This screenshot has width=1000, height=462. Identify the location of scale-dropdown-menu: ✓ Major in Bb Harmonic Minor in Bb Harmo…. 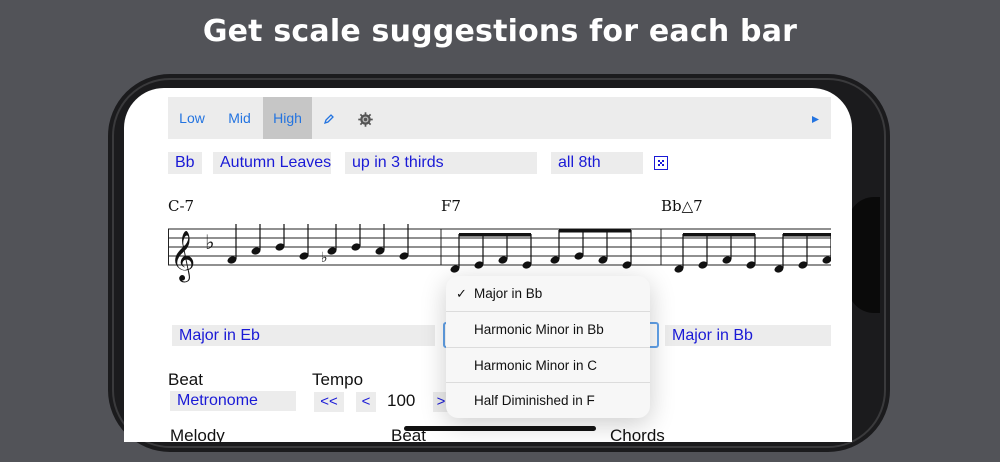
(548, 347).